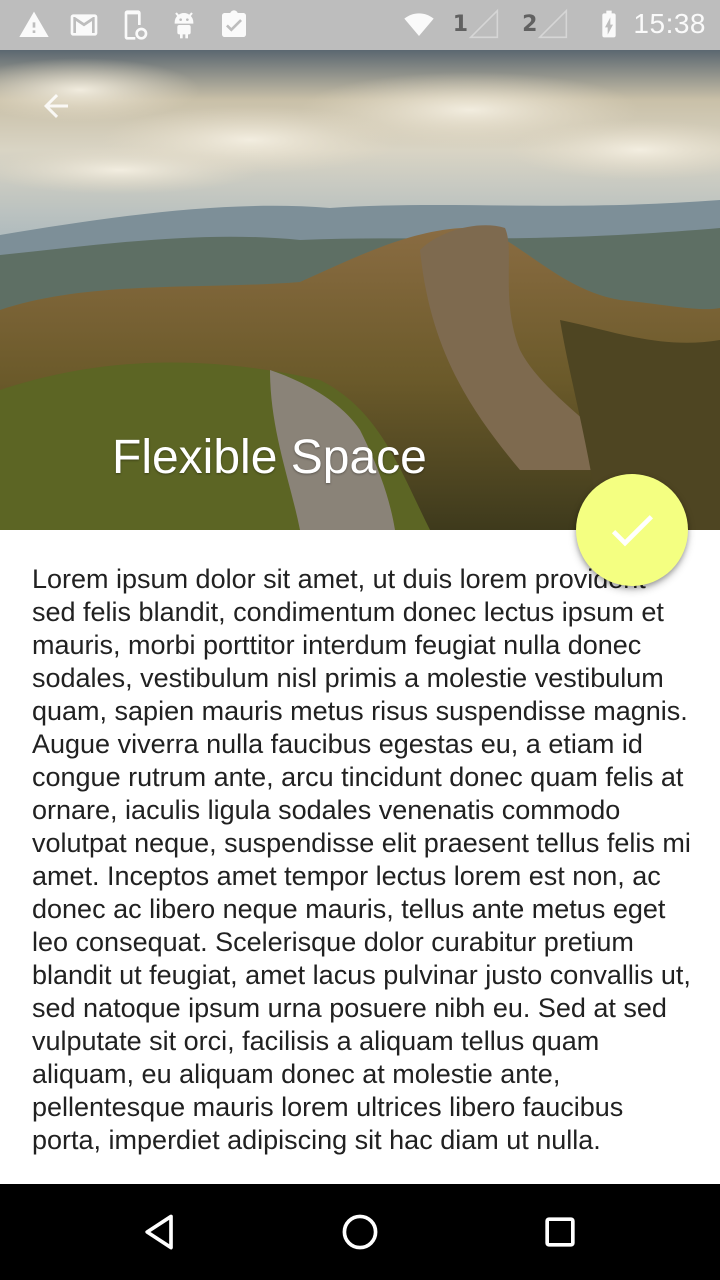  Describe the element at coordinates (34, 24) in the screenshot. I see `warning-icon` at that location.